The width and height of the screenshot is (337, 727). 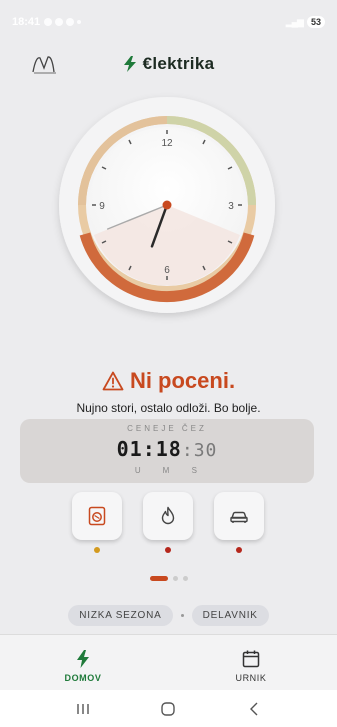 What do you see at coordinates (120, 615) in the screenshot?
I see `season-chip: NIZKA SEZONA` at bounding box center [120, 615].